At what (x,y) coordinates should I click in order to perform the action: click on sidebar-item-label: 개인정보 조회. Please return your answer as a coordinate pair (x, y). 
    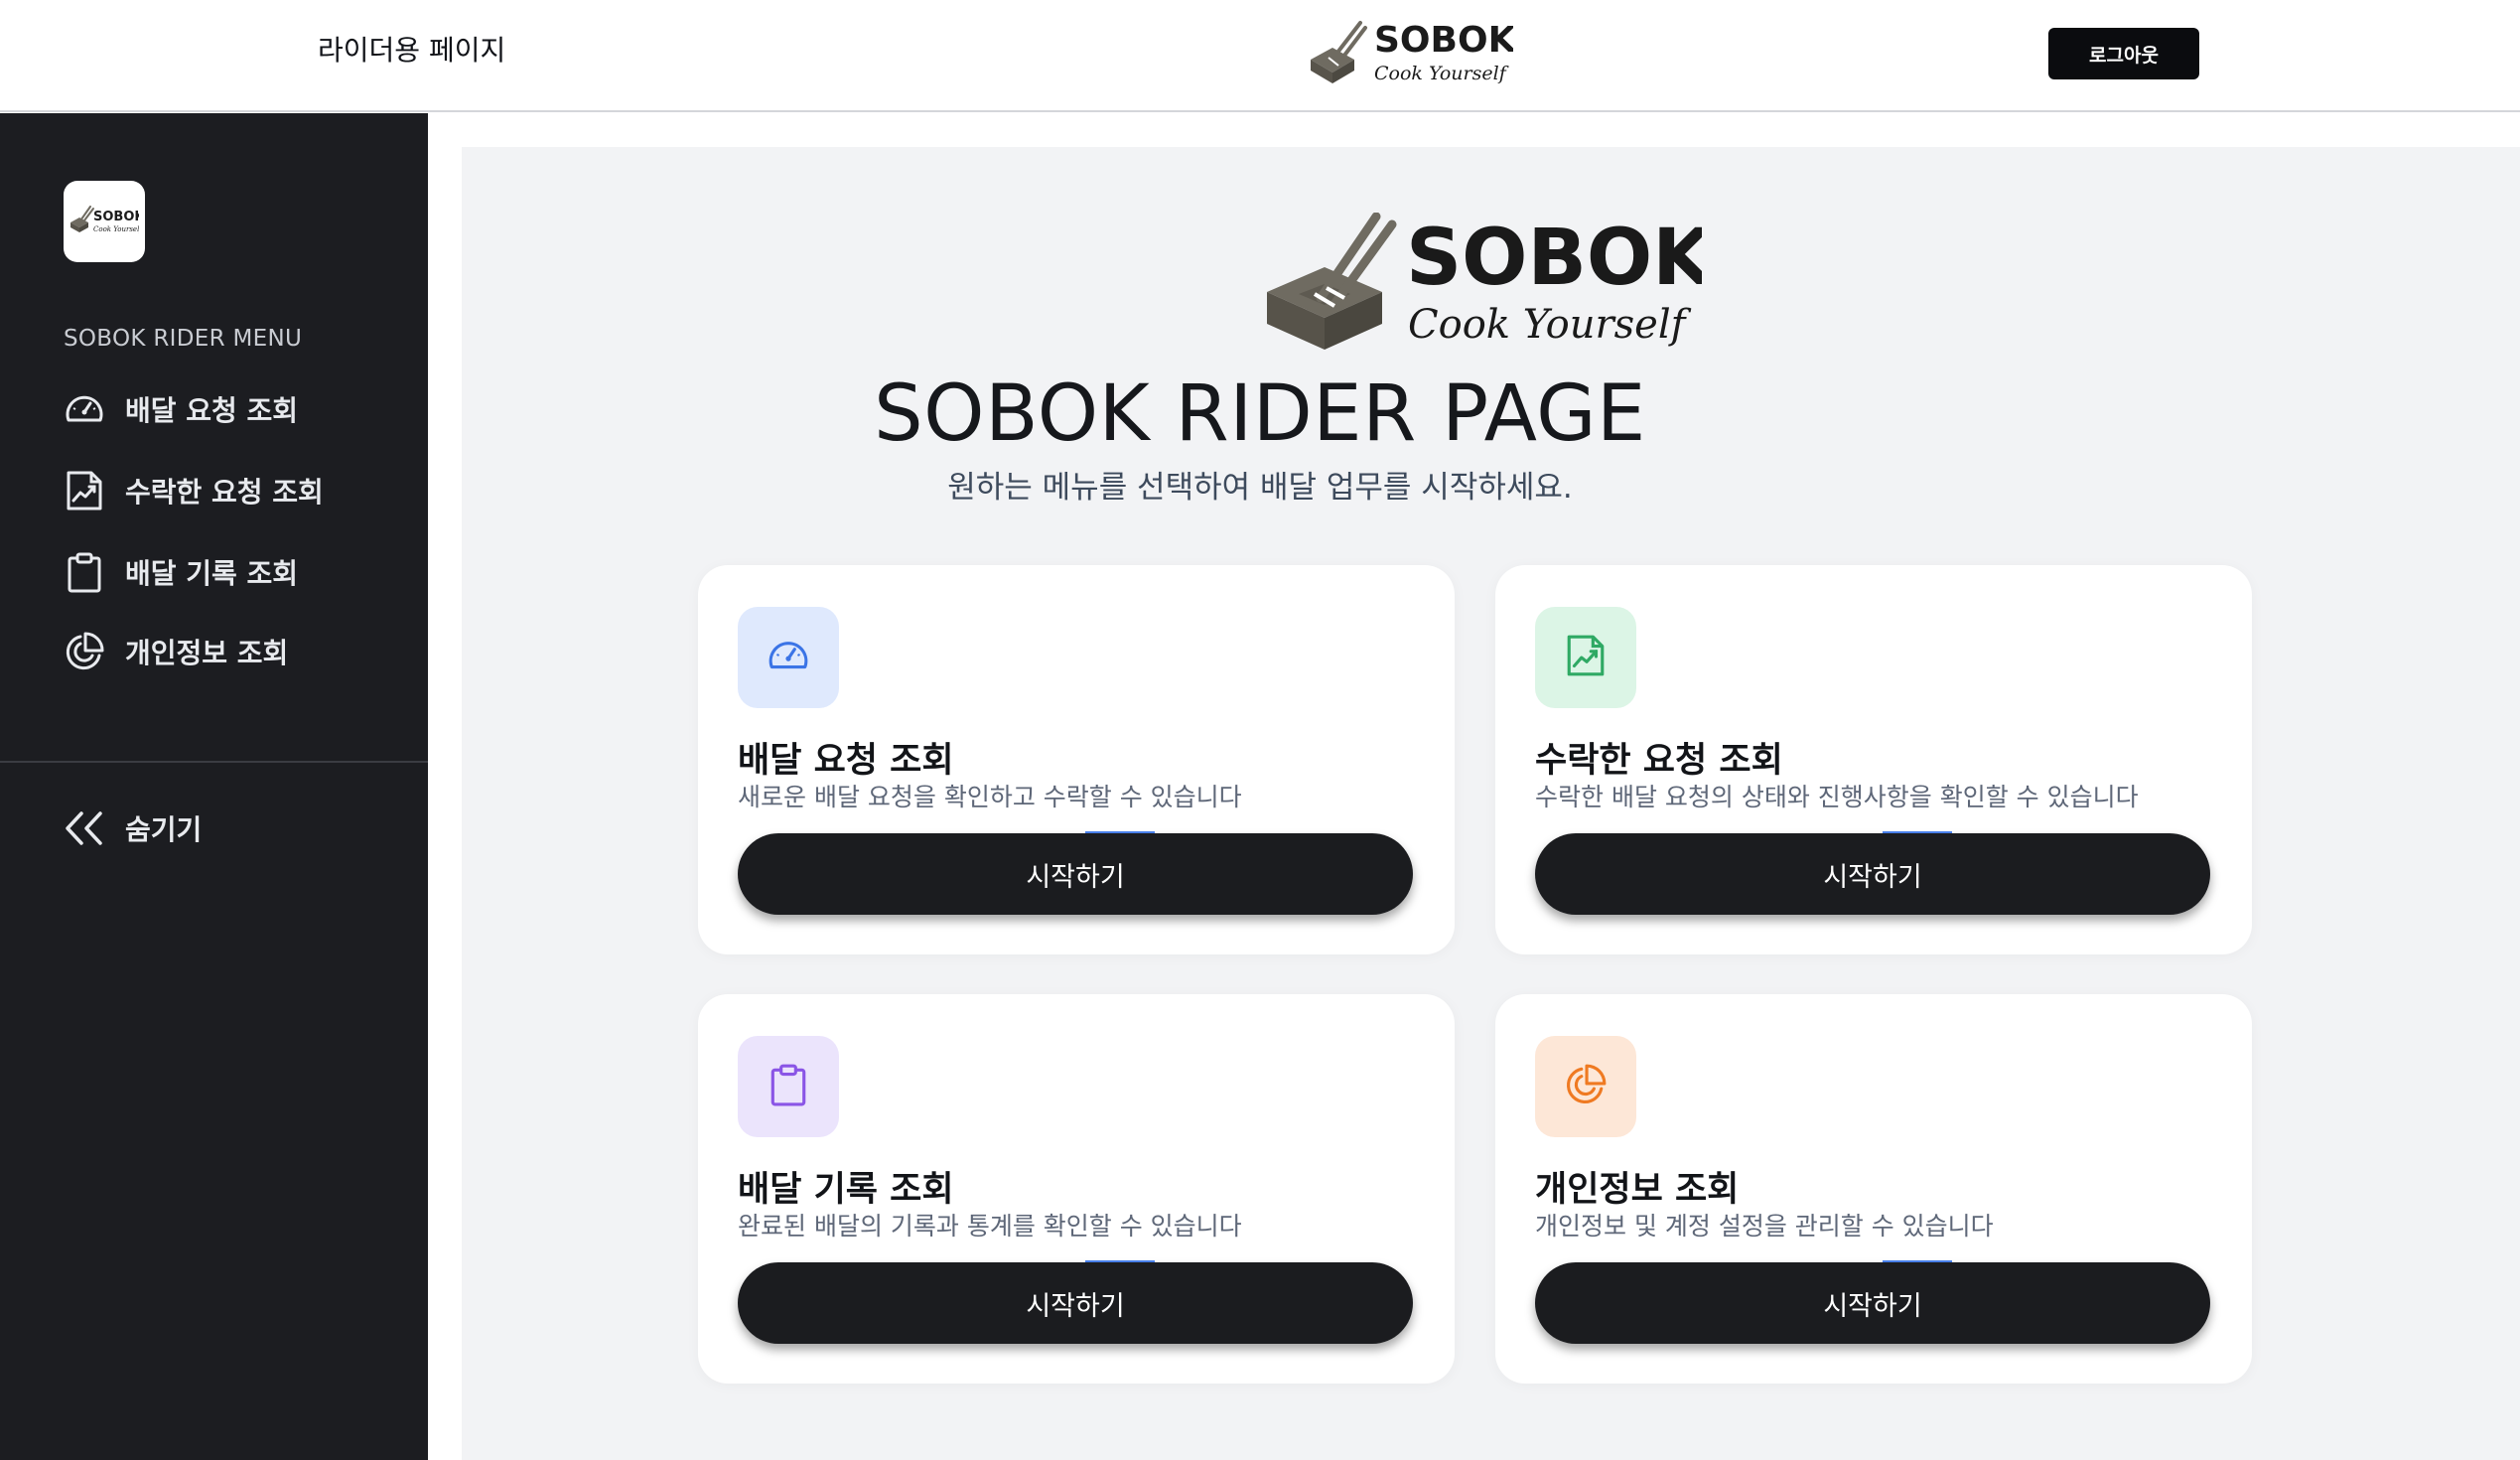
    Looking at the image, I should click on (207, 653).